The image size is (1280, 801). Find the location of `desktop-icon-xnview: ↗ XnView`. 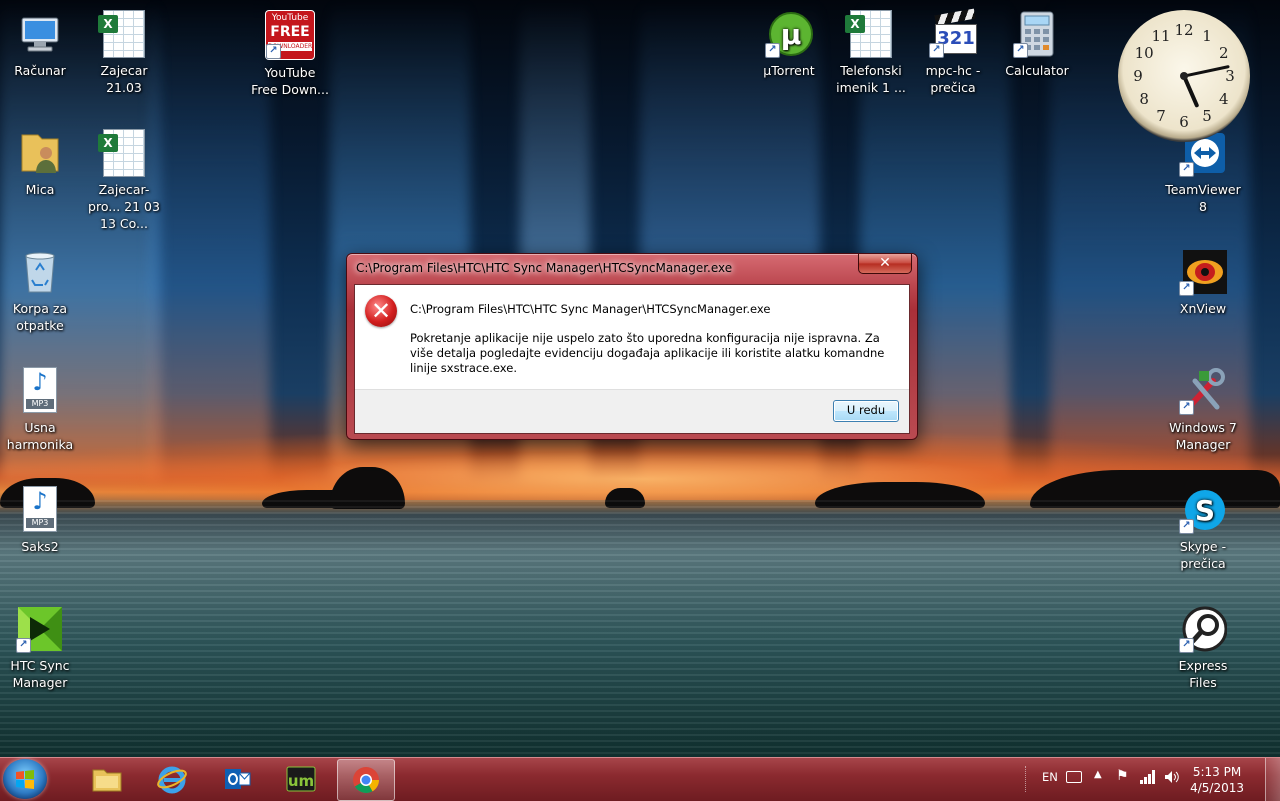

desktop-icon-xnview: ↗ XnView is located at coordinates (1203, 282).